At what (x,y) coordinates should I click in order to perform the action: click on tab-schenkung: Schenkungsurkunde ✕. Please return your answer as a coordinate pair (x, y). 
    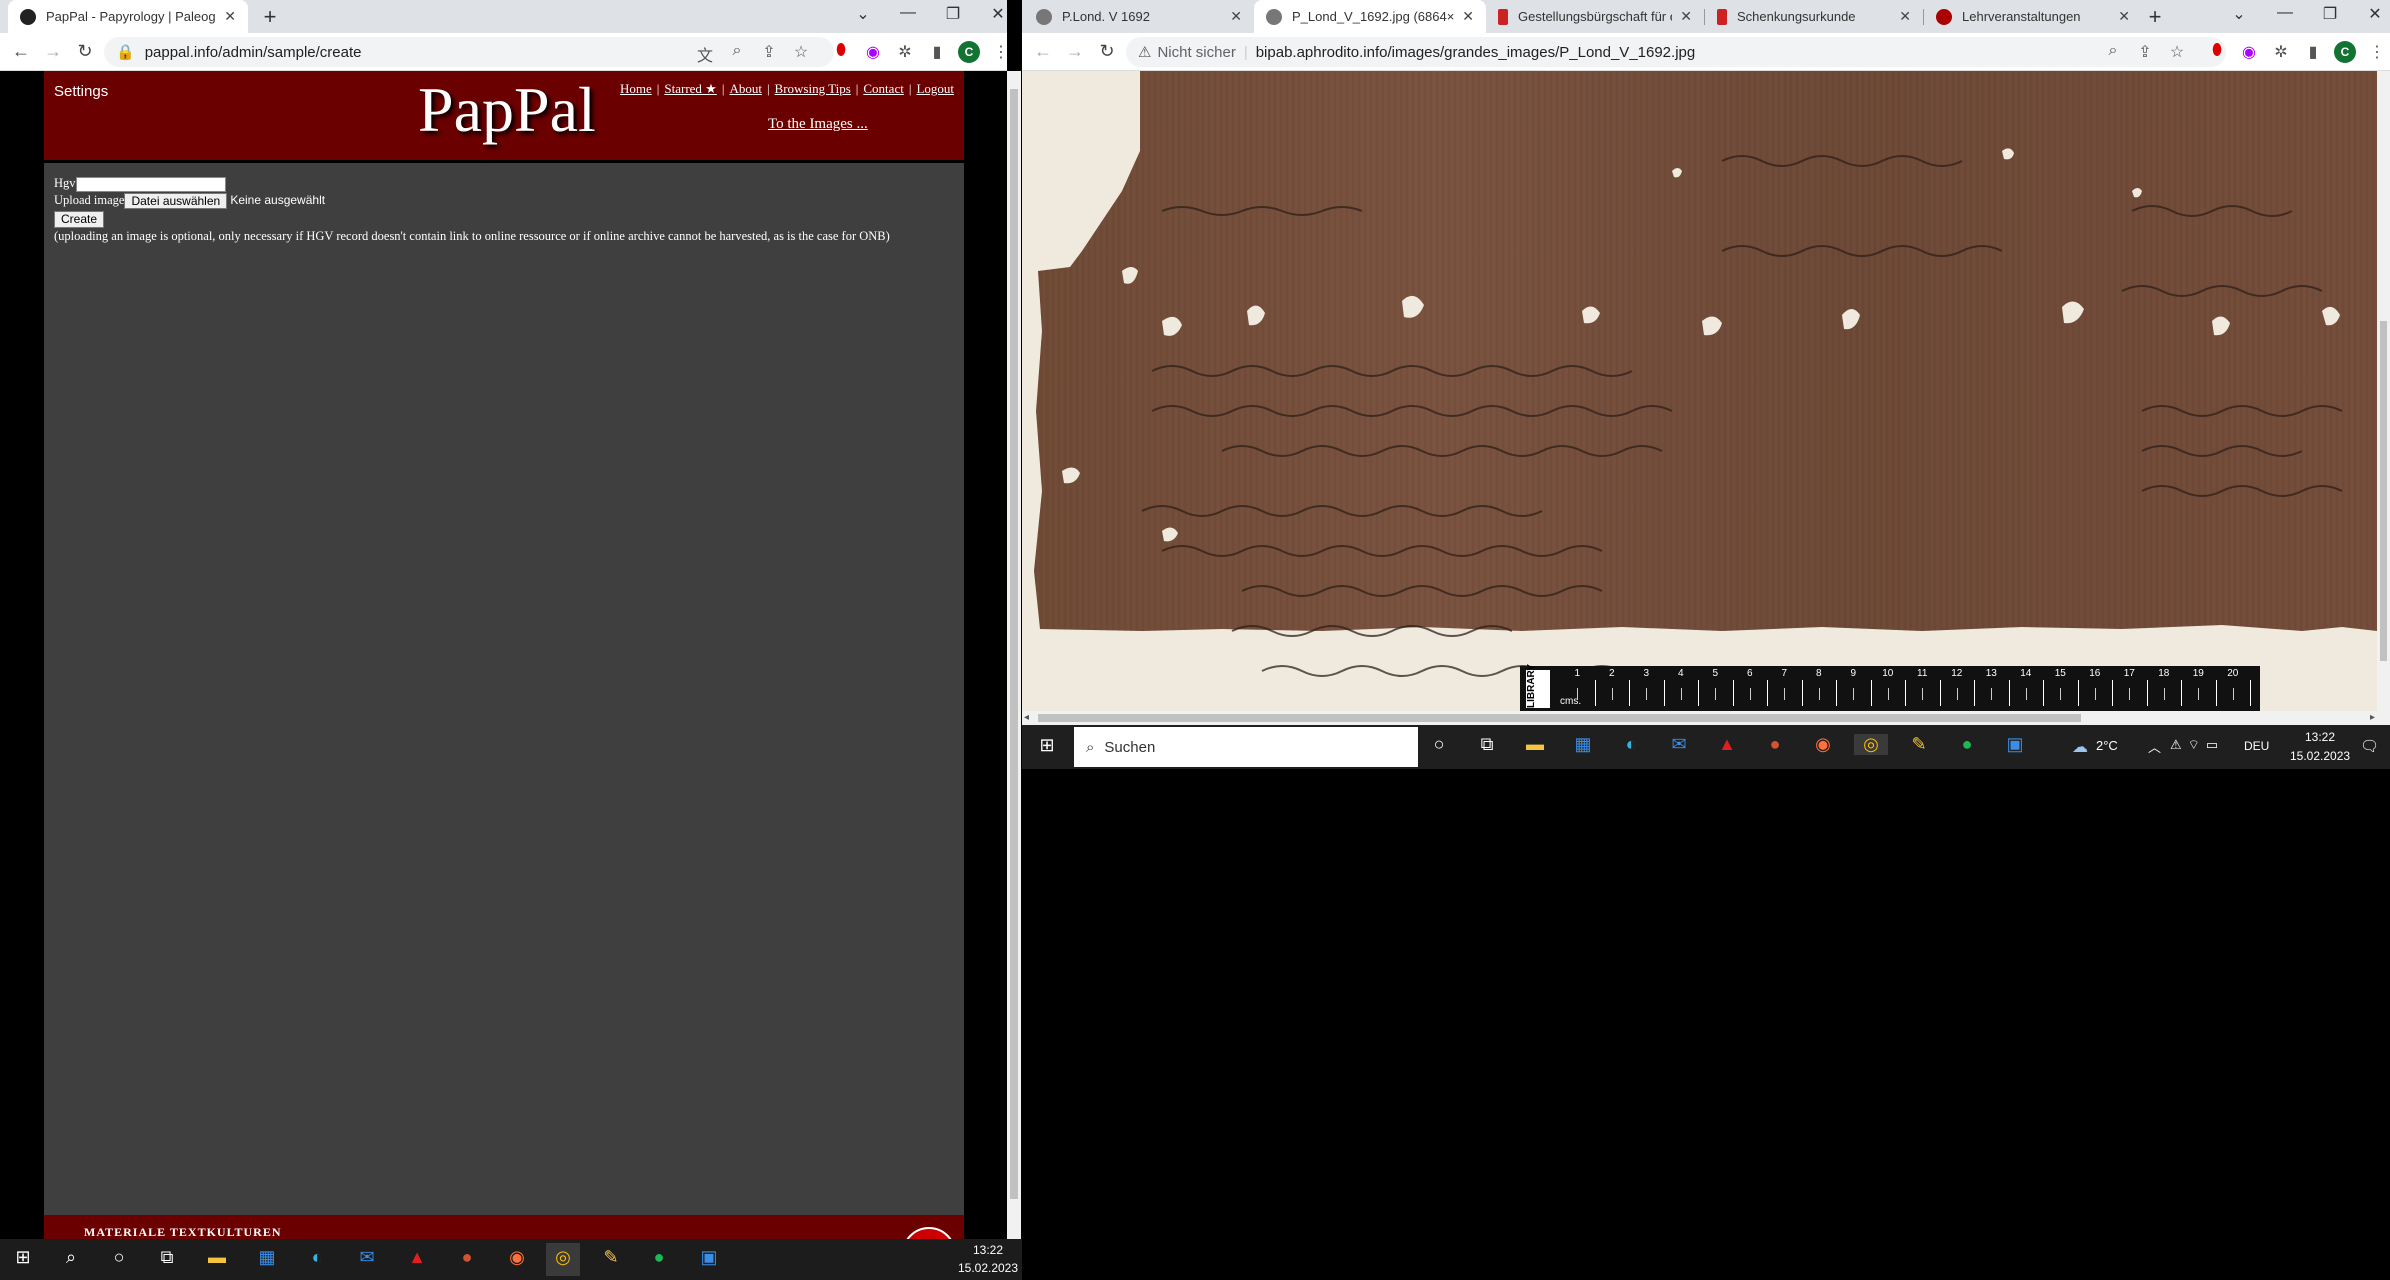
    Looking at the image, I should click on (1814, 16).